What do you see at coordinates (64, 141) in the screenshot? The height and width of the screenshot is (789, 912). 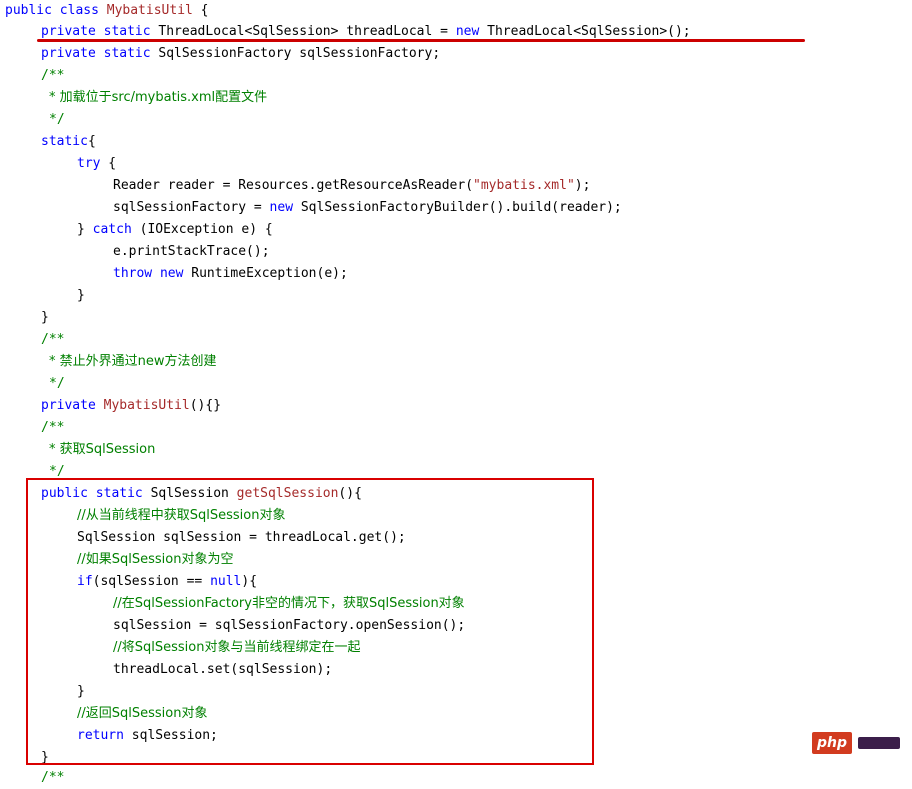 I see `keyword: static` at bounding box center [64, 141].